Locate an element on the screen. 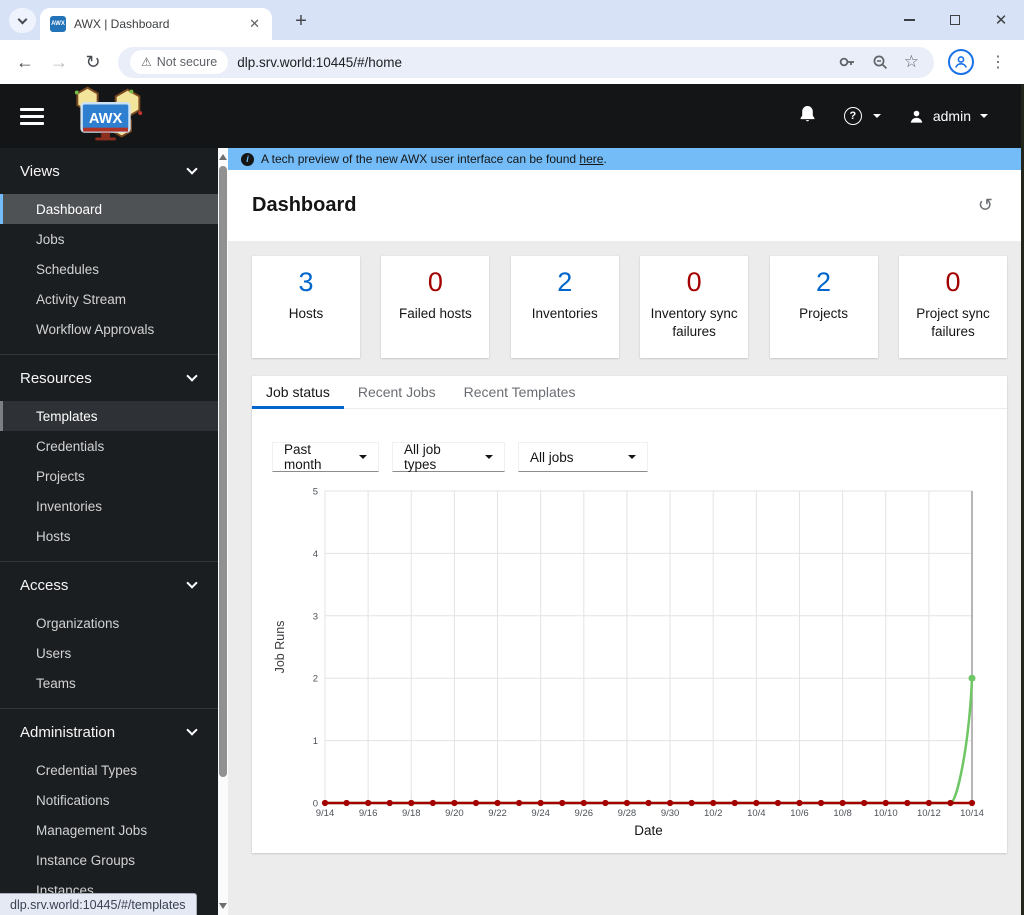 This screenshot has height=915, width=1024. sidebar-item-schedules: Schedules is located at coordinates (109, 269).